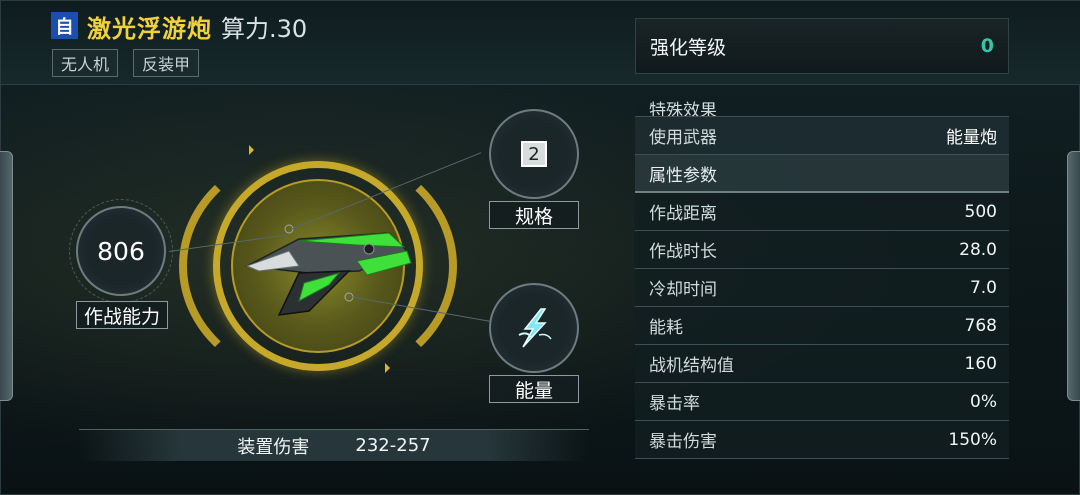  Describe the element at coordinates (6, 276) in the screenshot. I see `left-frame-edge` at that location.